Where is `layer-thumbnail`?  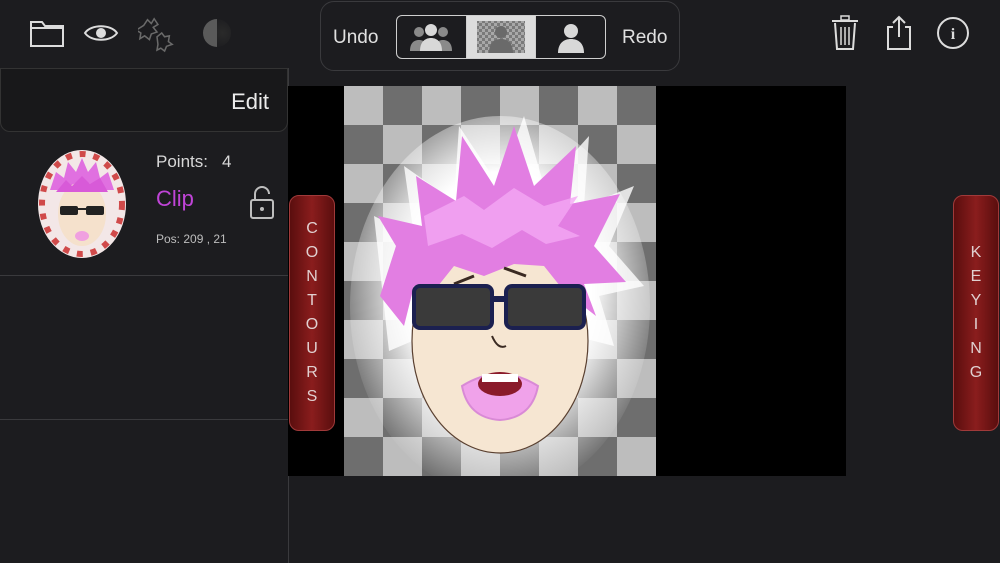 layer-thumbnail is located at coordinates (82, 204).